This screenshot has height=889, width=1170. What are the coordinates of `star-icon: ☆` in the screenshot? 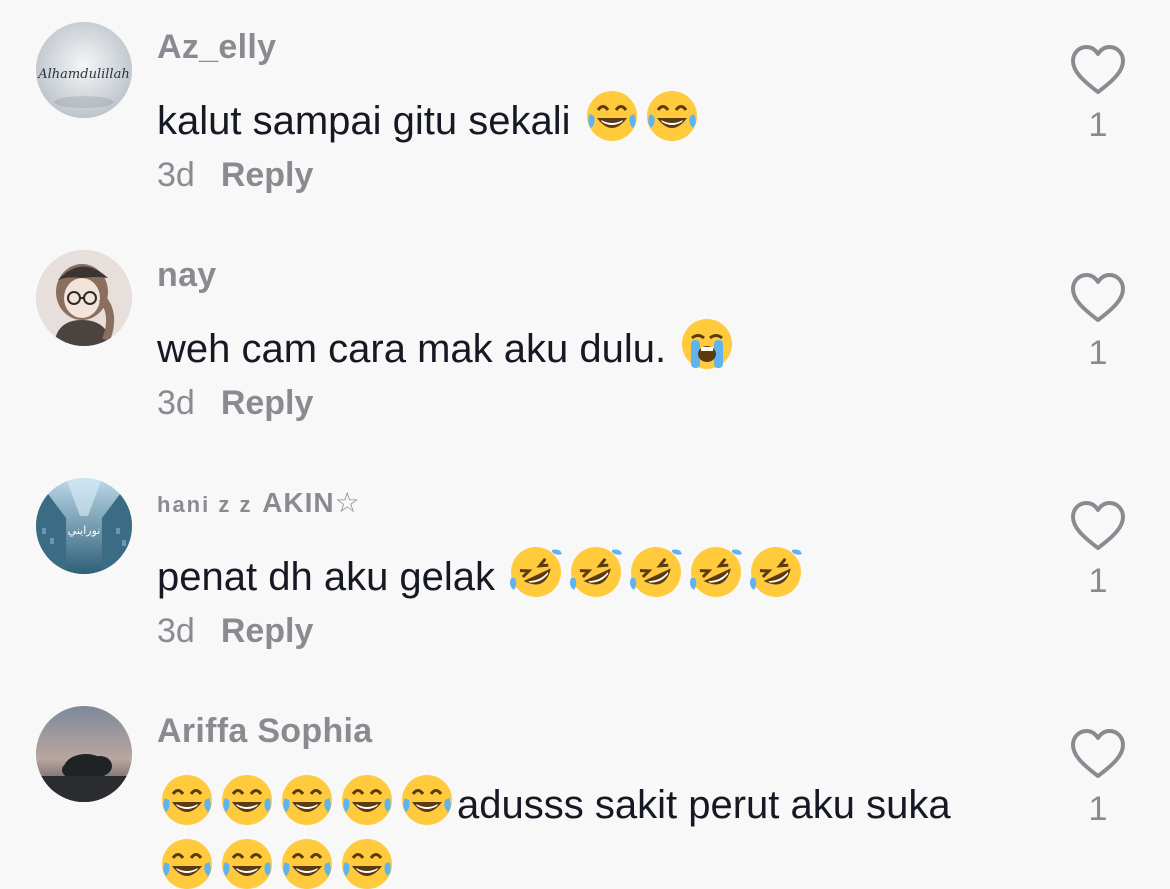 It's located at (347, 502).